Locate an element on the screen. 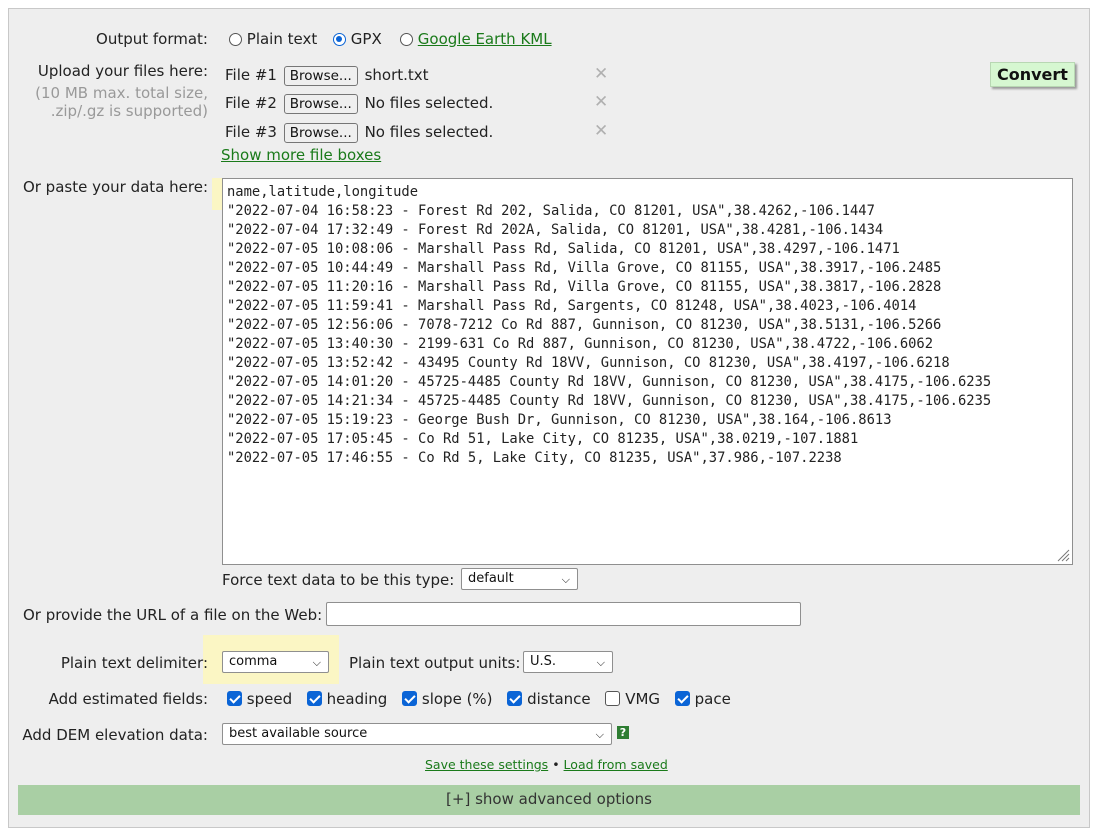 The height and width of the screenshot is (828, 1096). upload-label: Upload your files here: is located at coordinates (122, 71).